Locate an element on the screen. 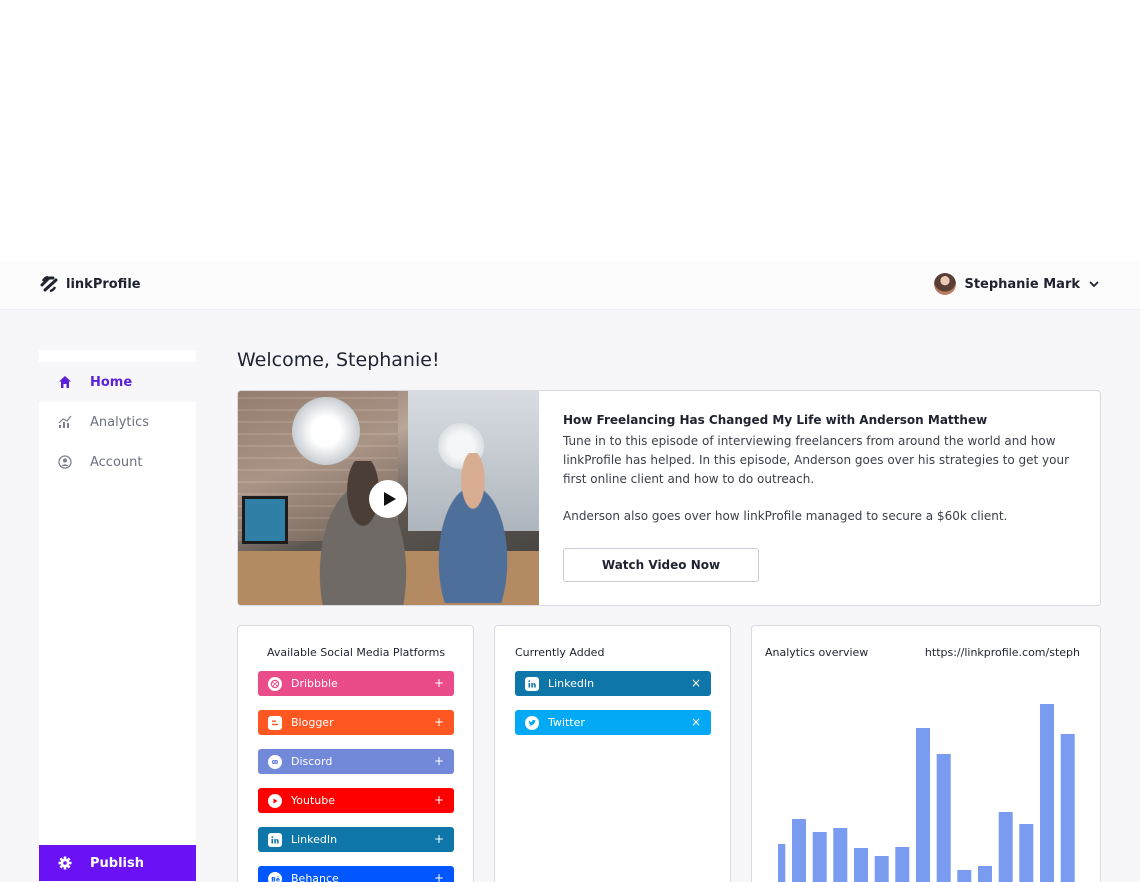  analytics-bar-chart is located at coordinates (926, 793).